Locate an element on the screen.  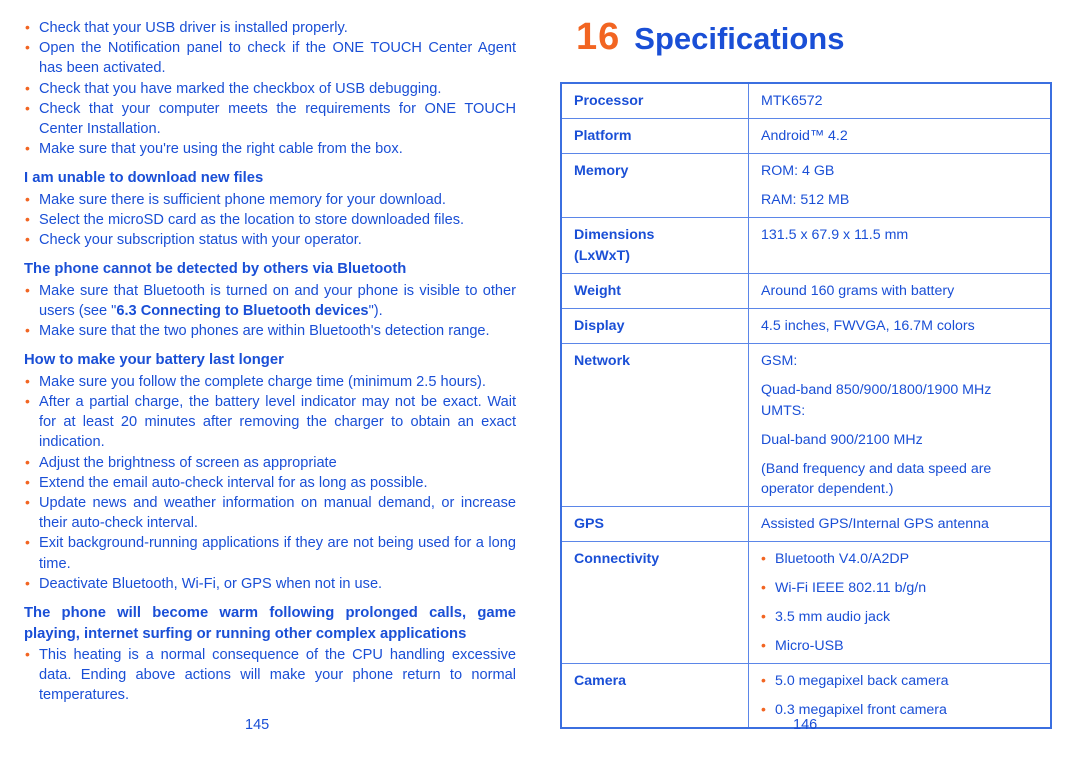
spec-value: 4.5 inches, FWVGA, 16.7M colors is located at coordinates (900, 326).